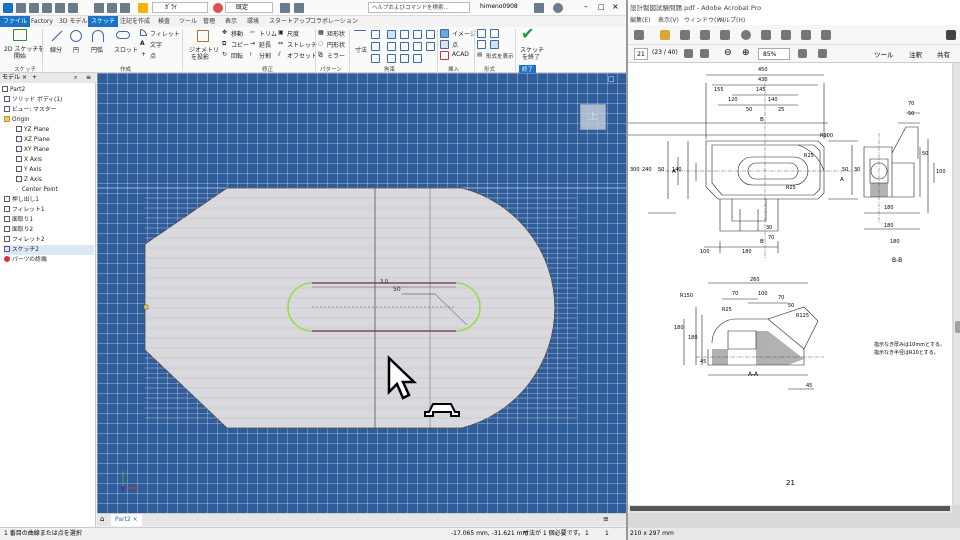 This screenshot has height=540, width=960. Describe the element at coordinates (33, 140) in the screenshot. I see `tree-item-xz-plane: XZ Plane` at that location.